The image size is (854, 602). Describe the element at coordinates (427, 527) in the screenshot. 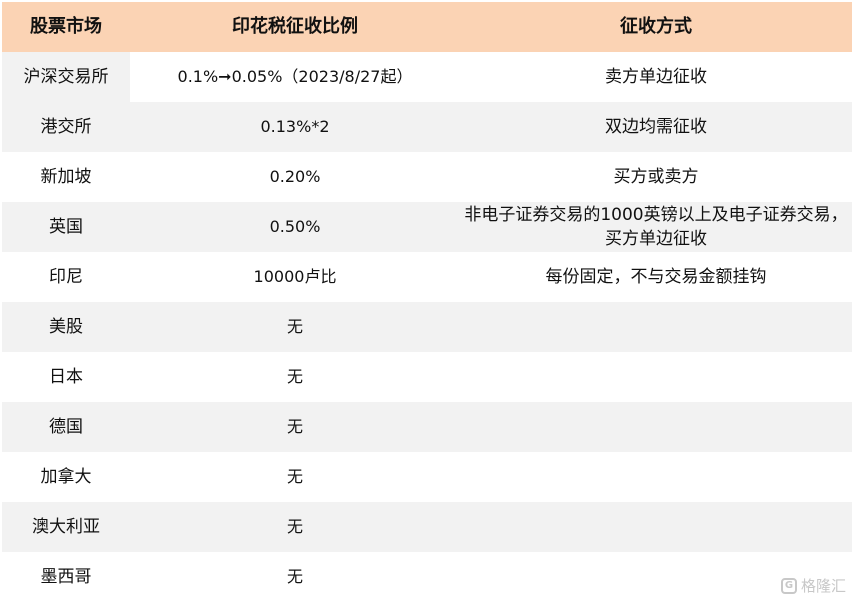

I see `table-row: 澳大利亚 无` at that location.